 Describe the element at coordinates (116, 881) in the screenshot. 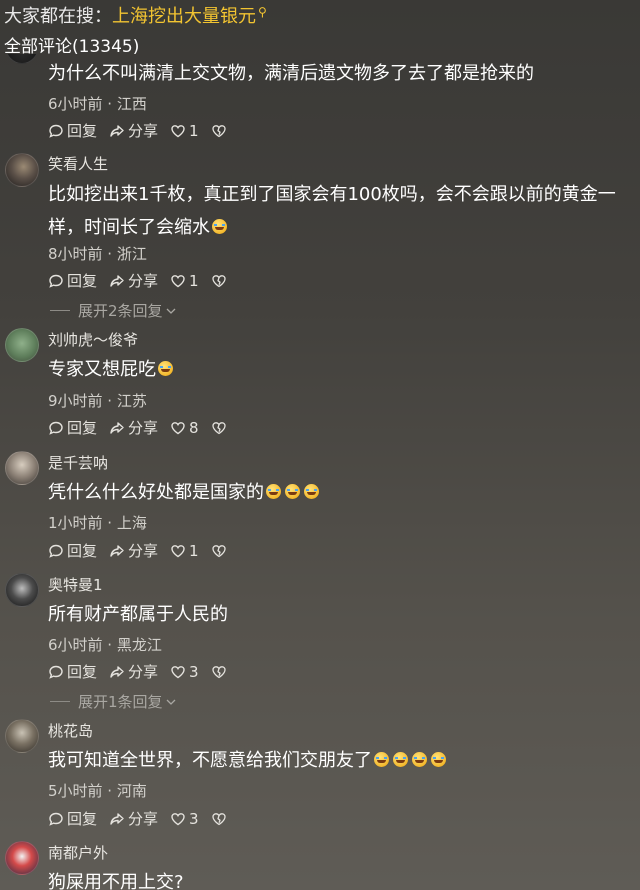

I see `comment-text: 狗屎用不用上交?` at that location.